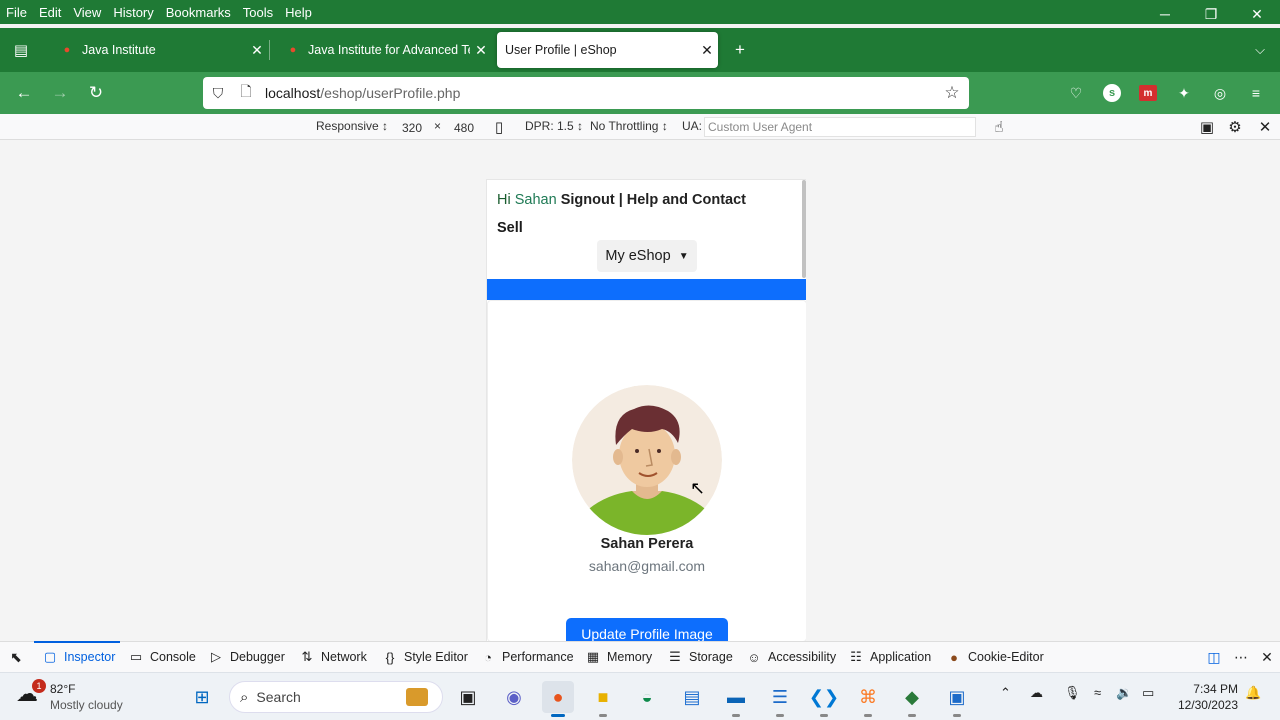 Image resolution: width=1280 pixels, height=720 pixels. I want to click on console-icon: ▭, so click(136, 656).